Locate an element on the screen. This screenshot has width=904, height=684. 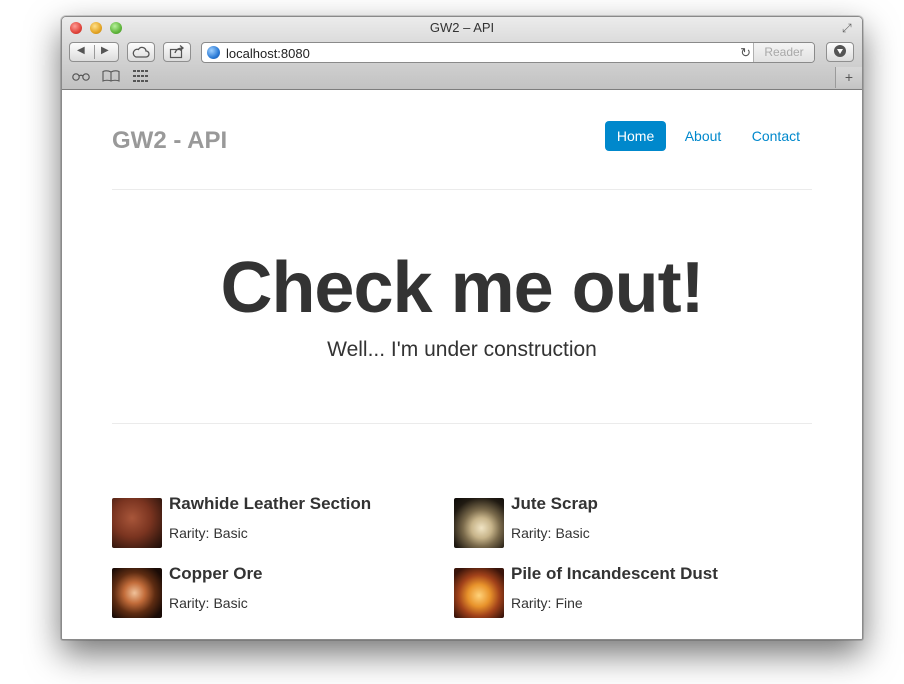
top-sites-icon is located at coordinates (141, 76).